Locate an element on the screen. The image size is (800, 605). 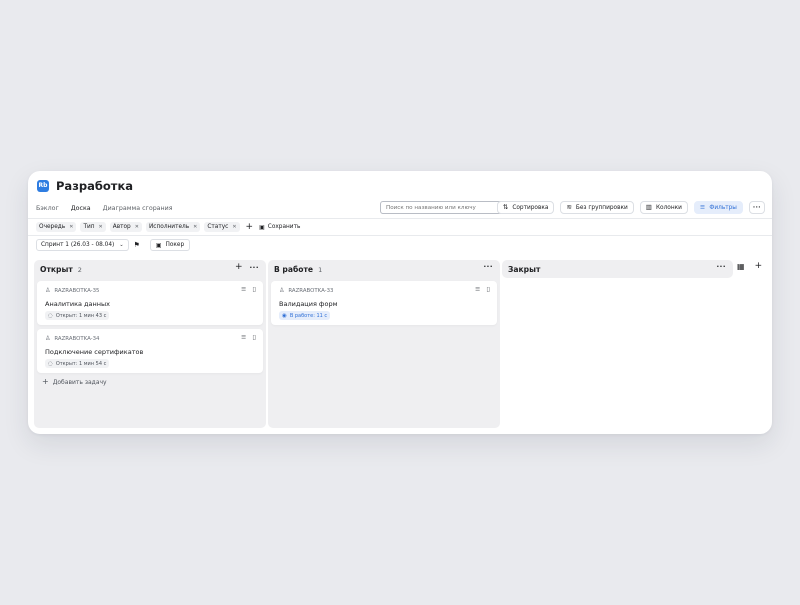
card-key: ♙ RAZRABOTKA-35 is located at coordinates (72, 290).